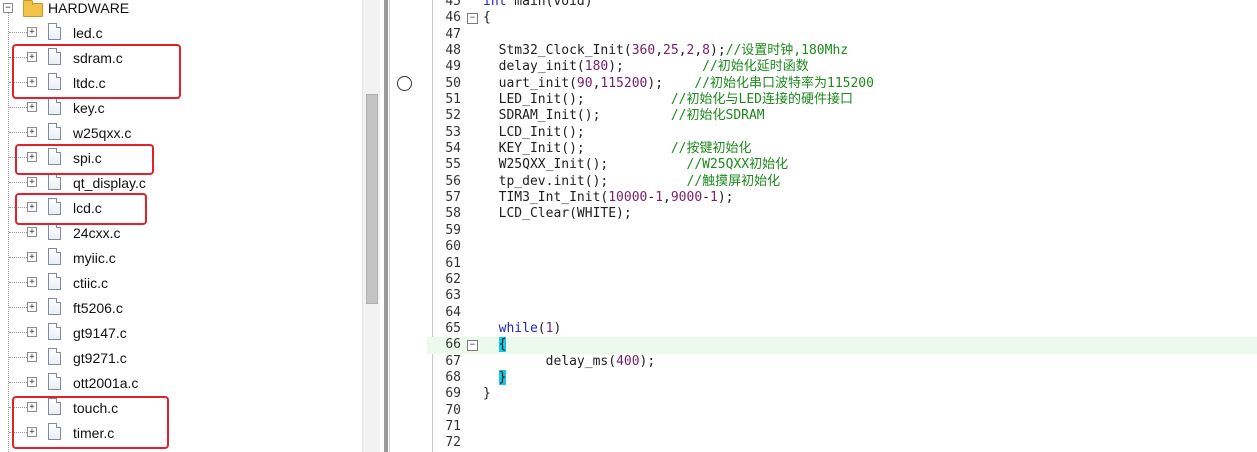 The image size is (1257, 452). What do you see at coordinates (372, 199) in the screenshot?
I see `scrollbar-thumb` at bounding box center [372, 199].